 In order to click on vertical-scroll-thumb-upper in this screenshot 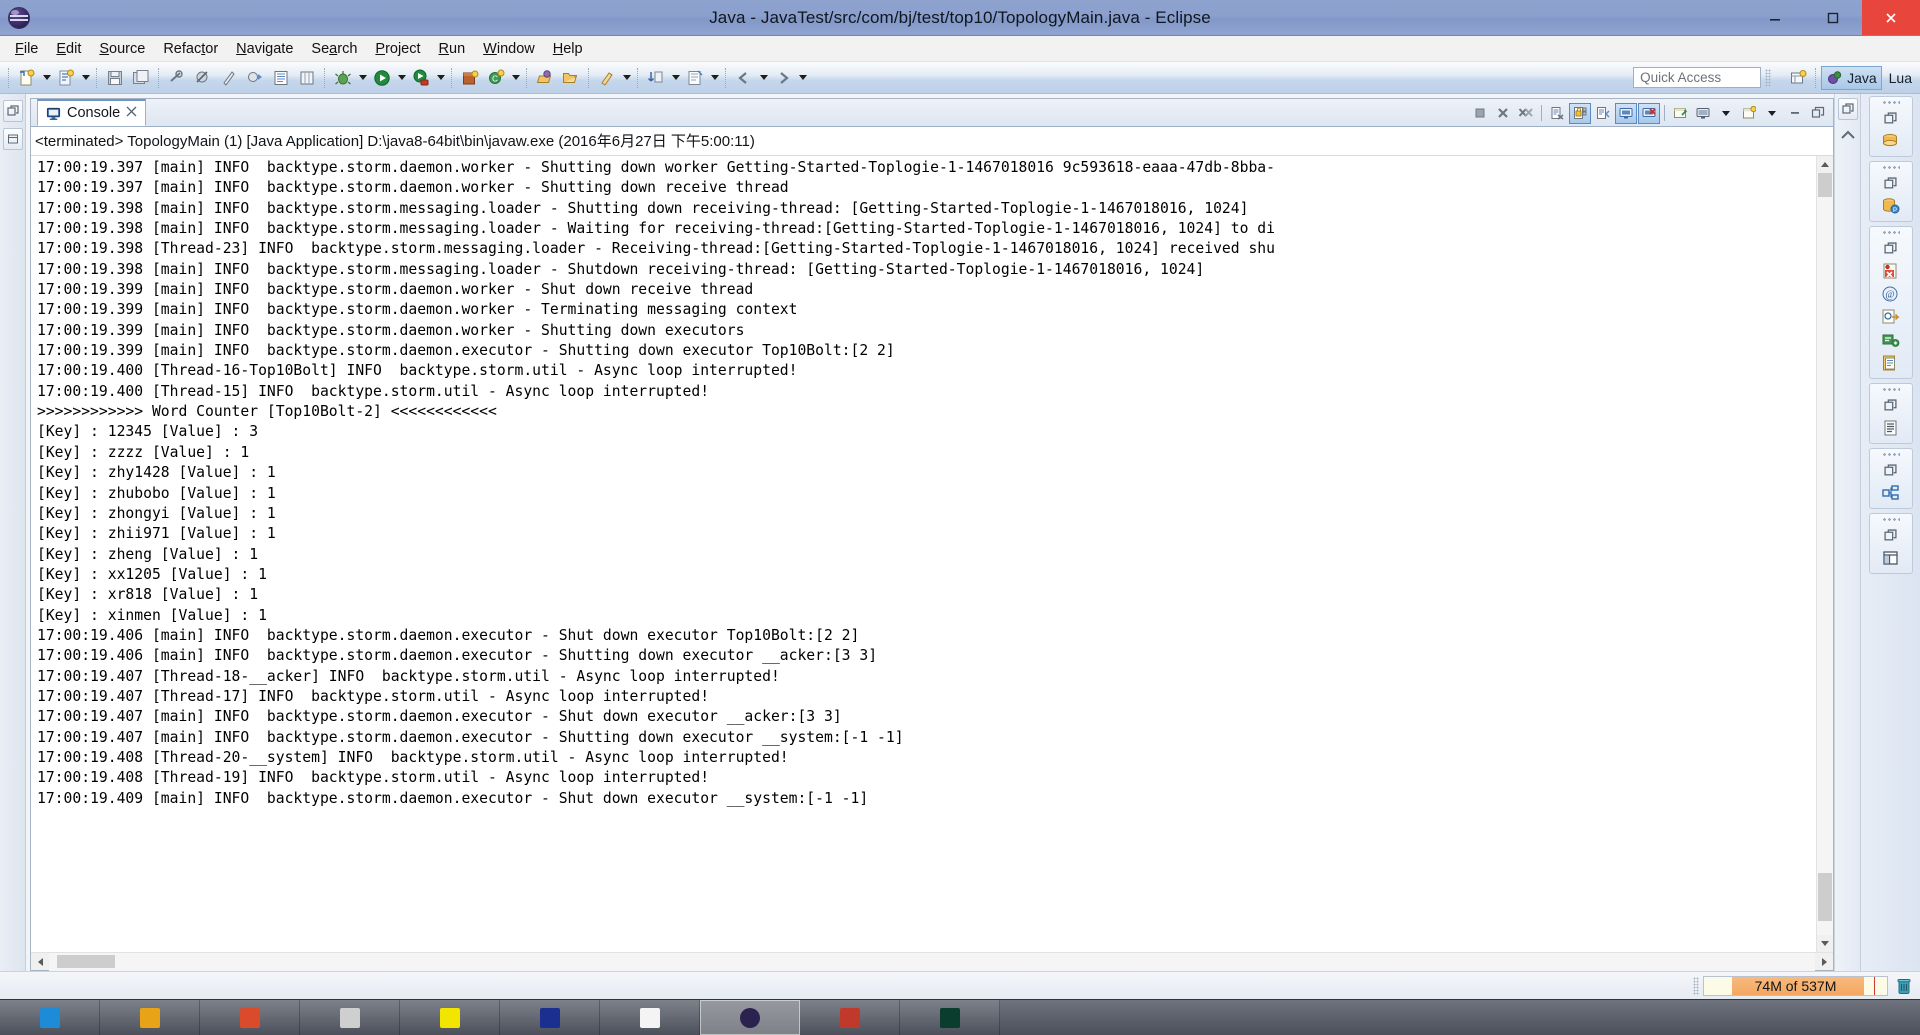, I will do `click(1825, 185)`.